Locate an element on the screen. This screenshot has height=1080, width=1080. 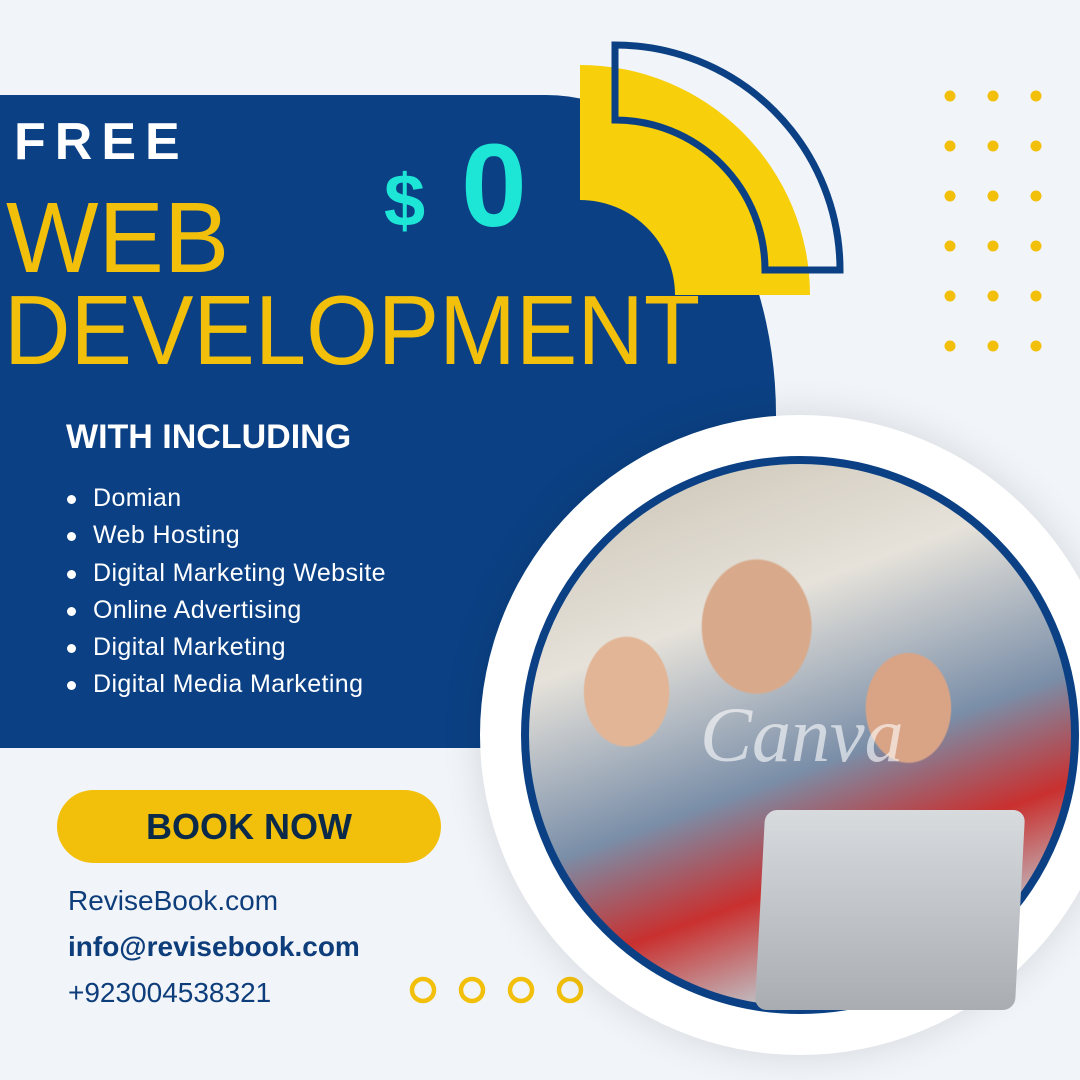
email-link: info@revisebook.com is located at coordinates (214, 947).